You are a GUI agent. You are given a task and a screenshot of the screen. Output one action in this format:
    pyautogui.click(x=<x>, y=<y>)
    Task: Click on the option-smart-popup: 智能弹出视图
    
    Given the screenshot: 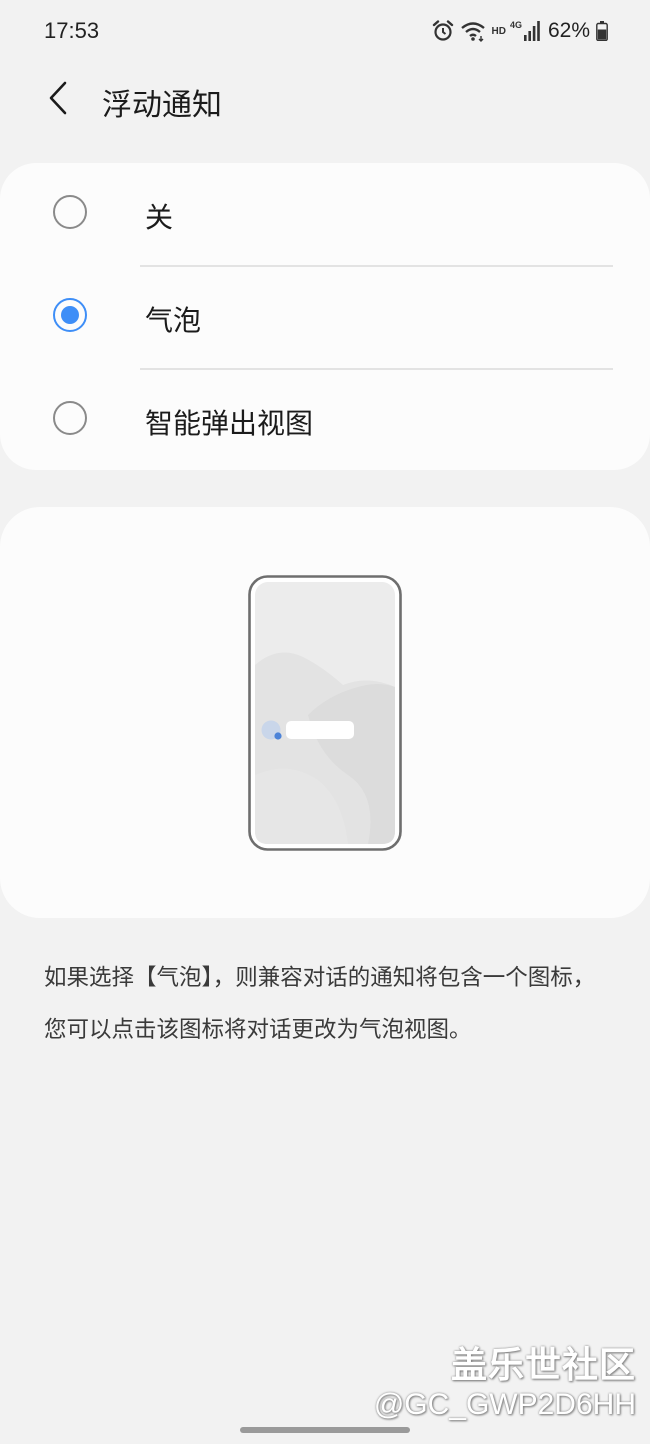 What is the action you would take?
    pyautogui.click(x=325, y=420)
    